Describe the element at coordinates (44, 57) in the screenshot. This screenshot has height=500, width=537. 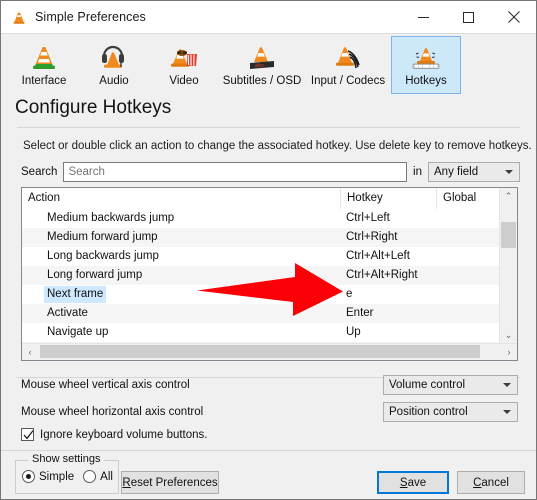
I see `vlc-interface-icon` at that location.